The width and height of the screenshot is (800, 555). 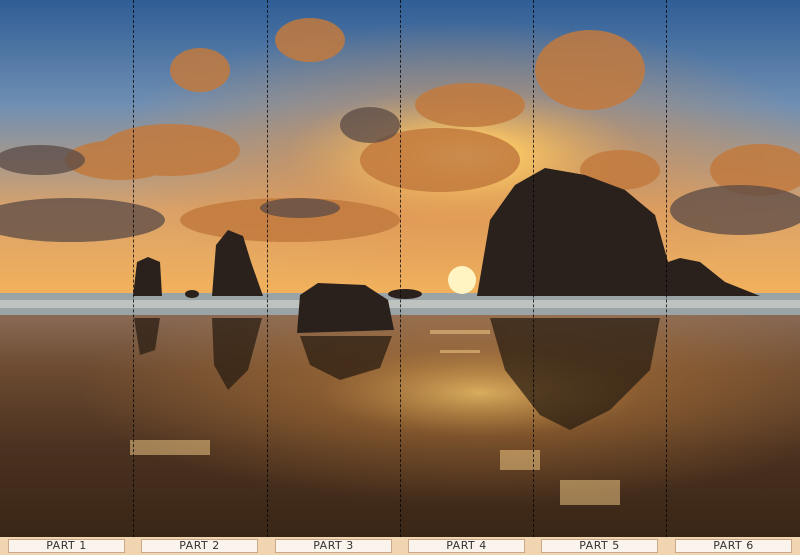 What do you see at coordinates (199, 546) in the screenshot?
I see `panel-label-2: PART 2` at bounding box center [199, 546].